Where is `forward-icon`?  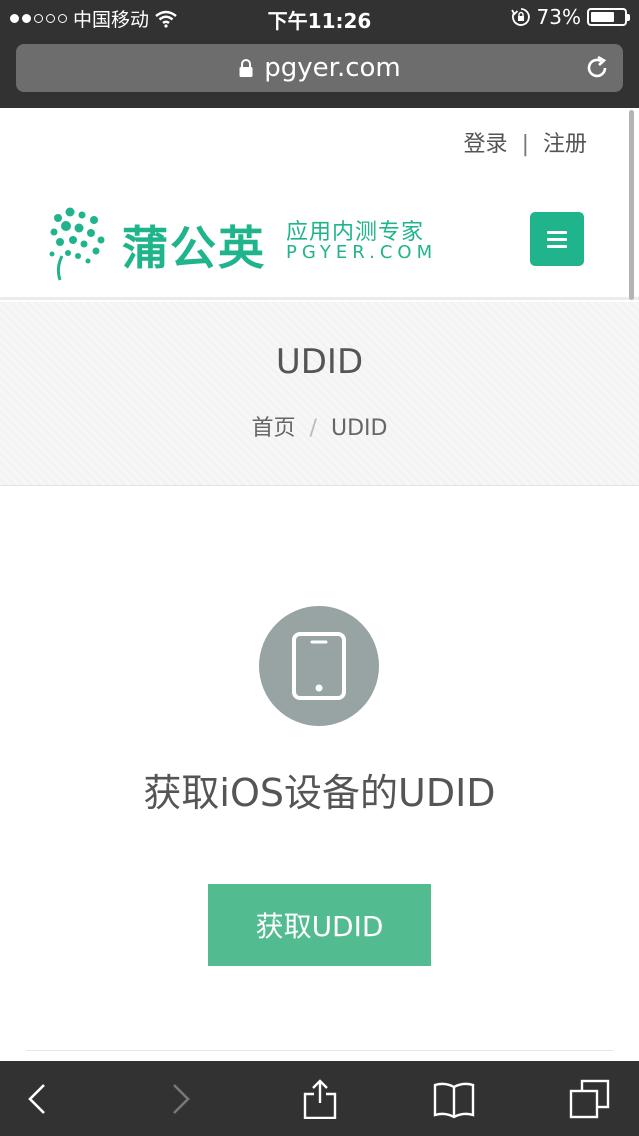
forward-icon is located at coordinates (180, 1099).